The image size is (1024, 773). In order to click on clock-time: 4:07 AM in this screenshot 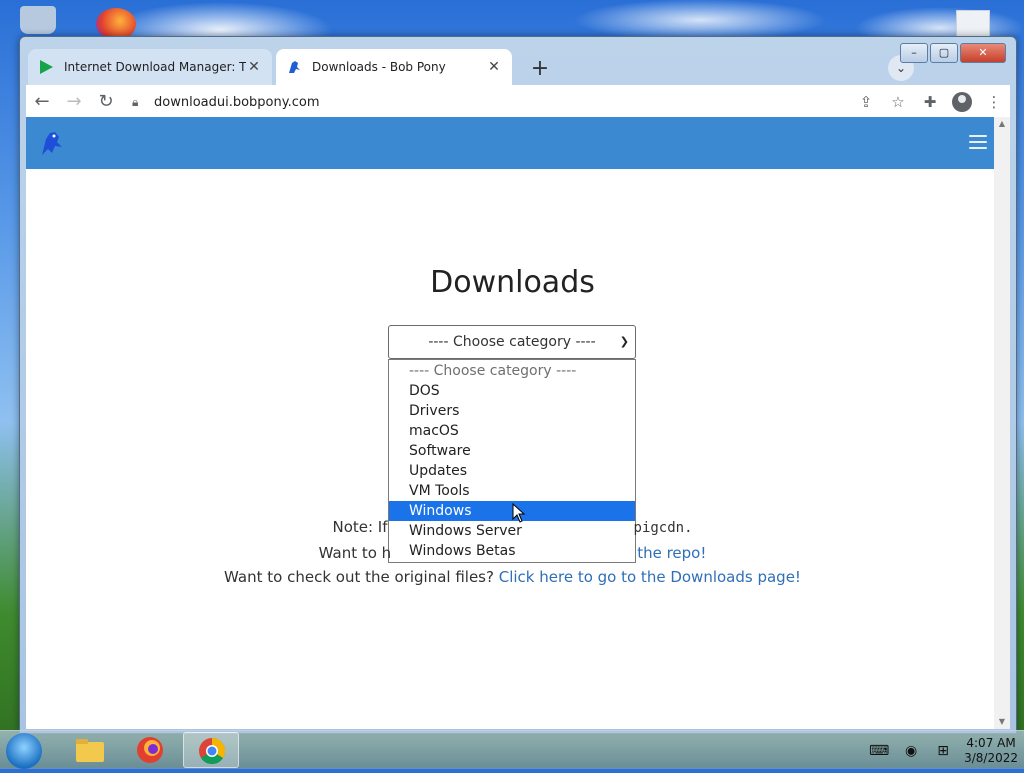, I will do `click(991, 743)`.